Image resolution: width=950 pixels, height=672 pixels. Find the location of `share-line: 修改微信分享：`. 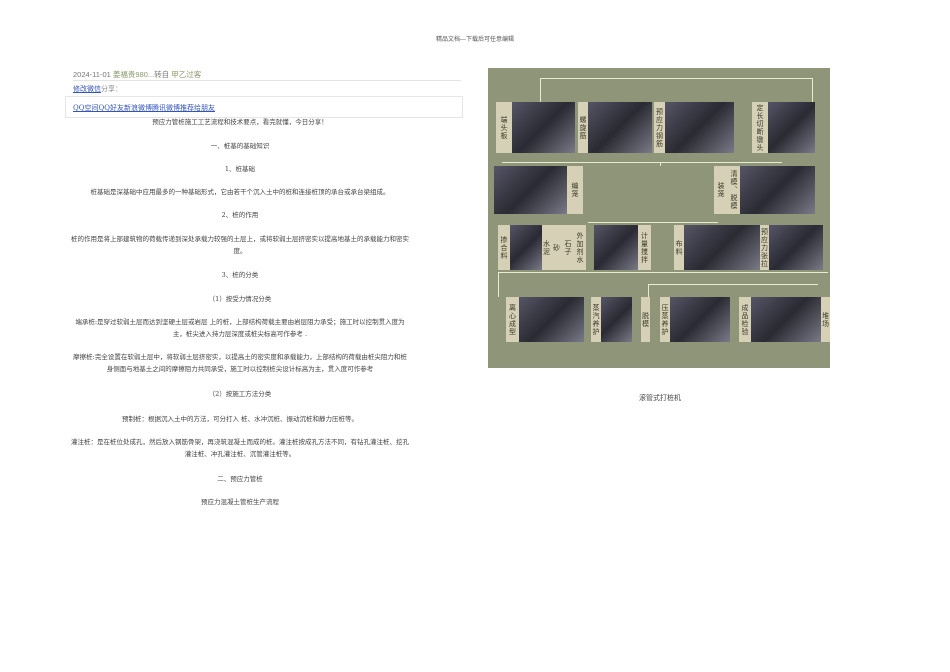

share-line: 修改微信分享： is located at coordinates (97, 89).